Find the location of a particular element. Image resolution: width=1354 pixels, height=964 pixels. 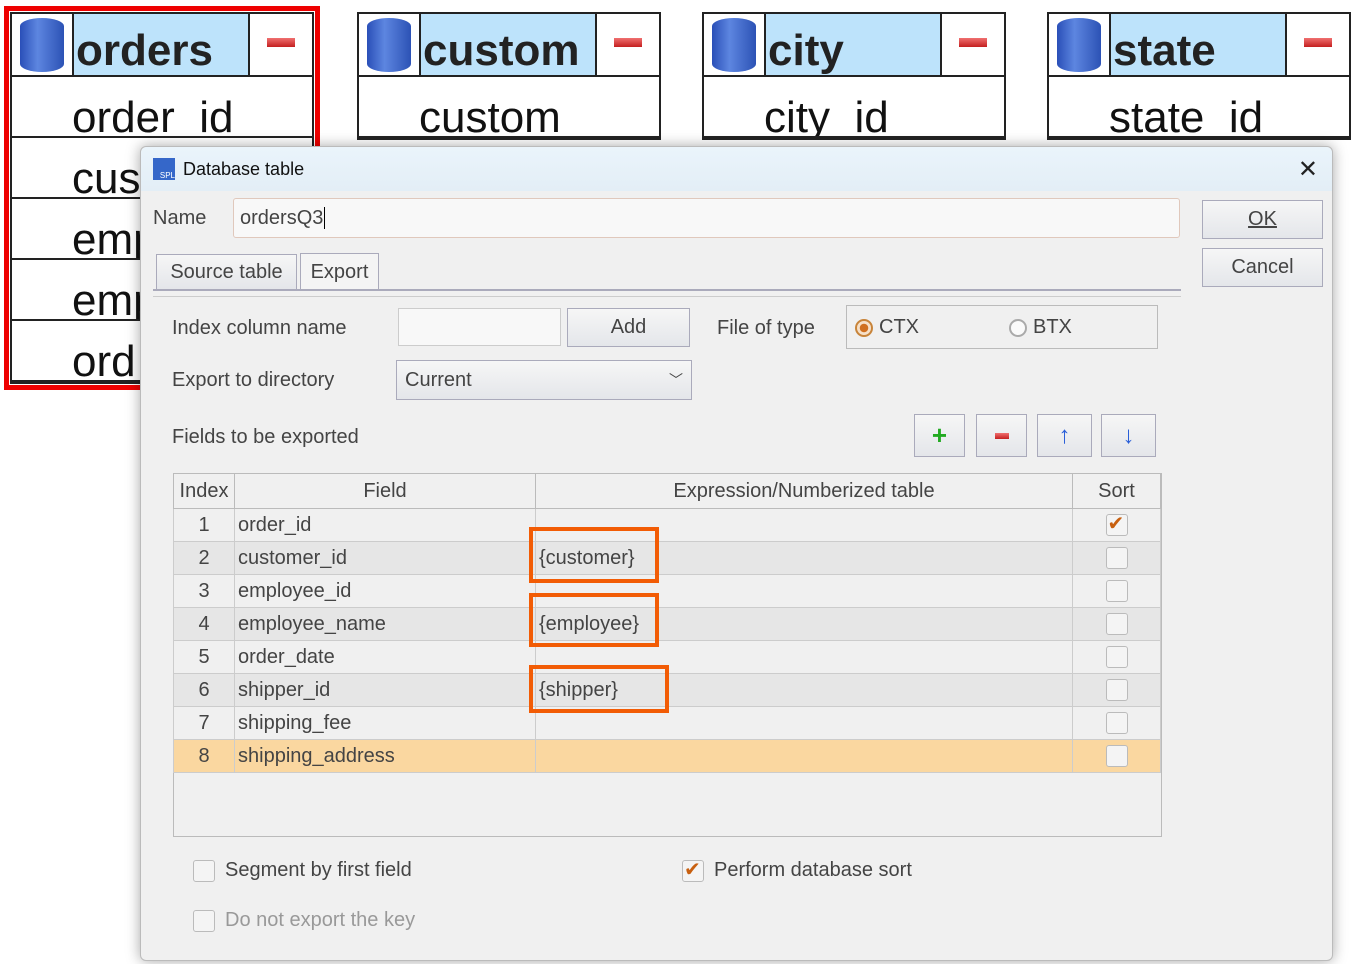

title-bar: SPL Database table is located at coordinates (736, 169).